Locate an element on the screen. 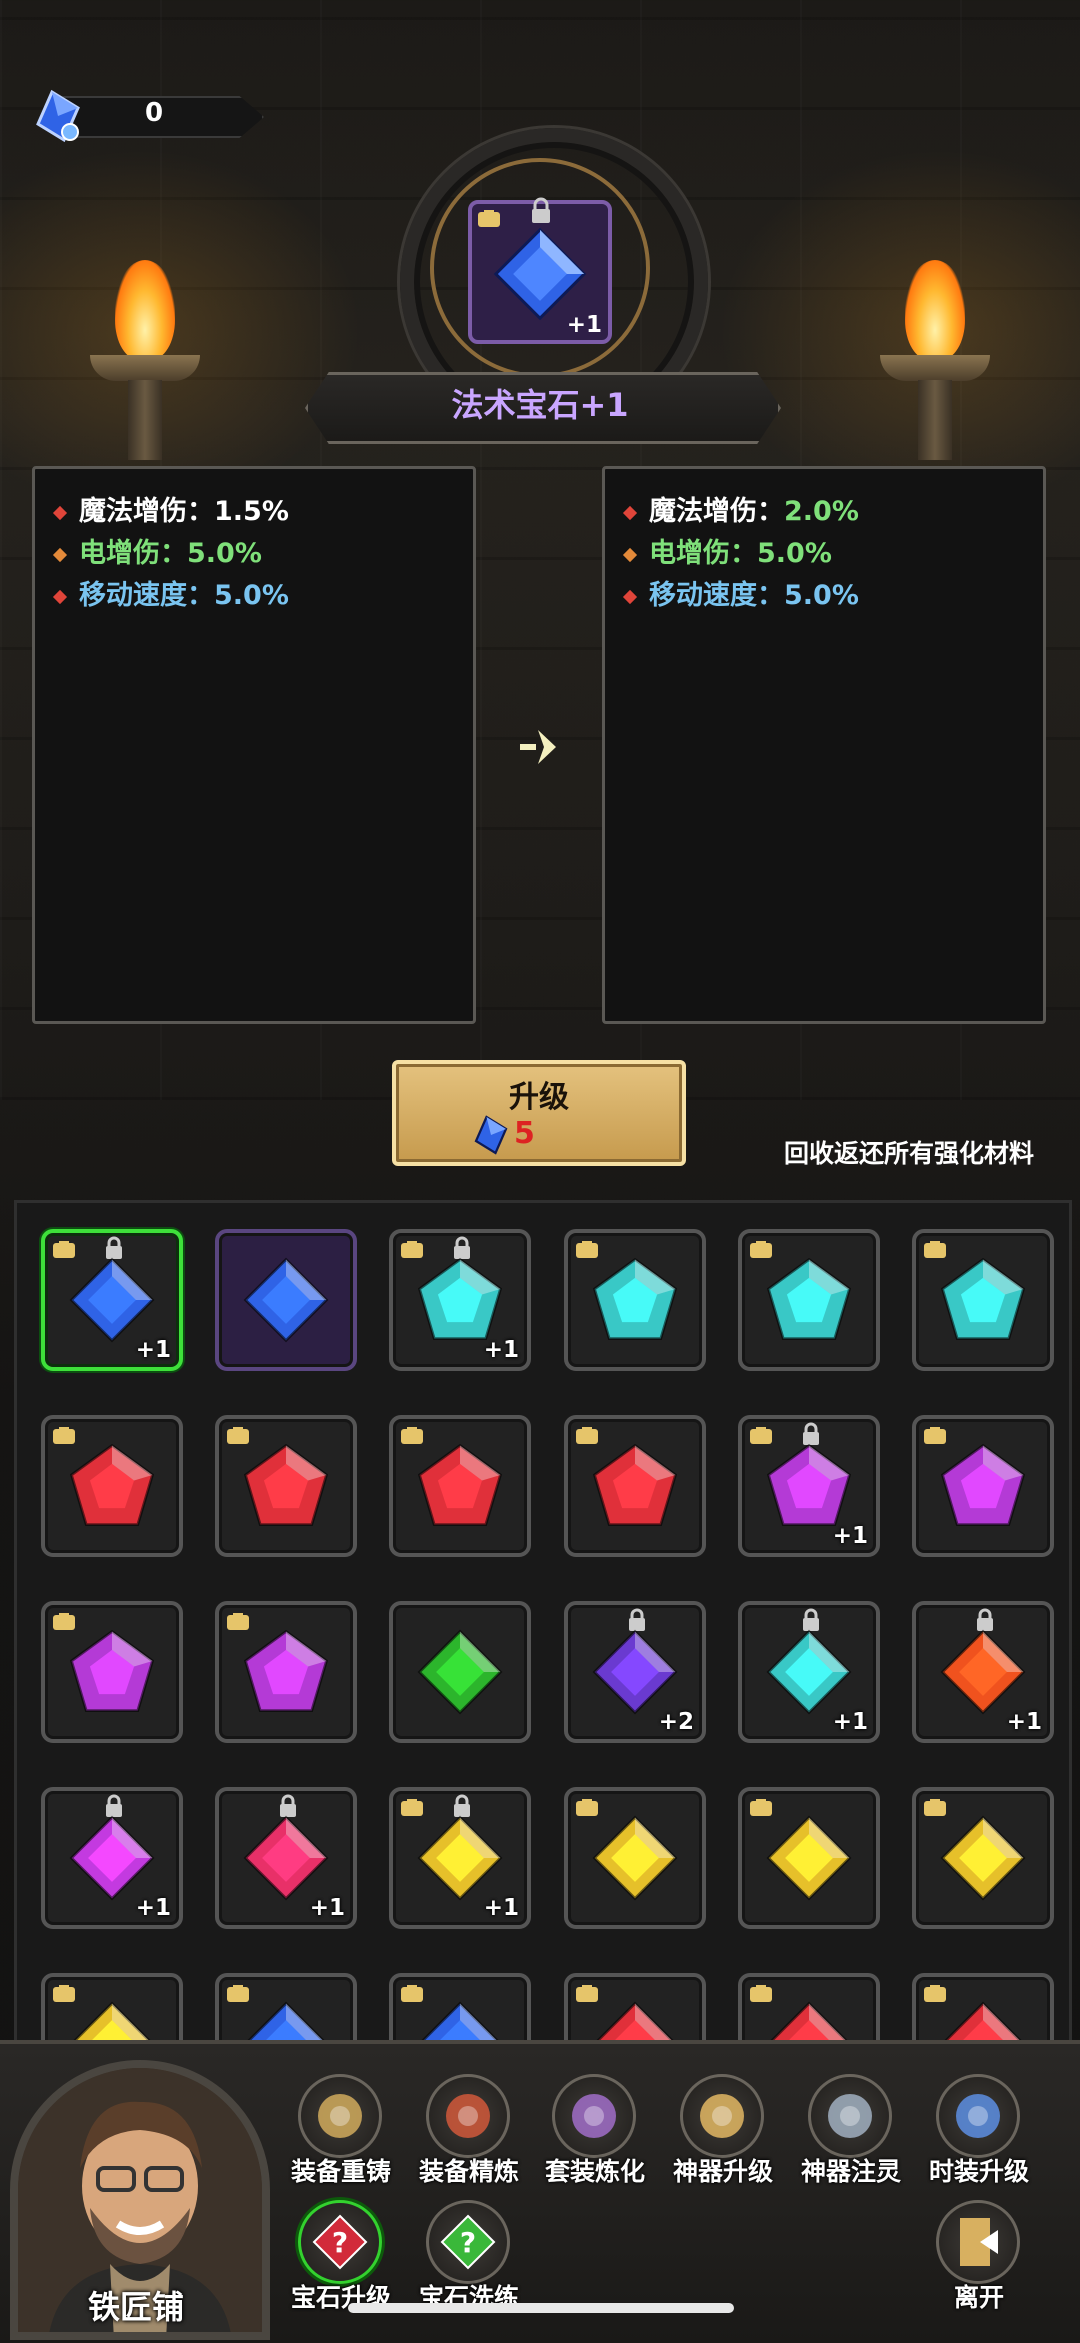 The height and width of the screenshot is (2343, 1080). green-gem-question-icon: ? is located at coordinates (468, 2242).